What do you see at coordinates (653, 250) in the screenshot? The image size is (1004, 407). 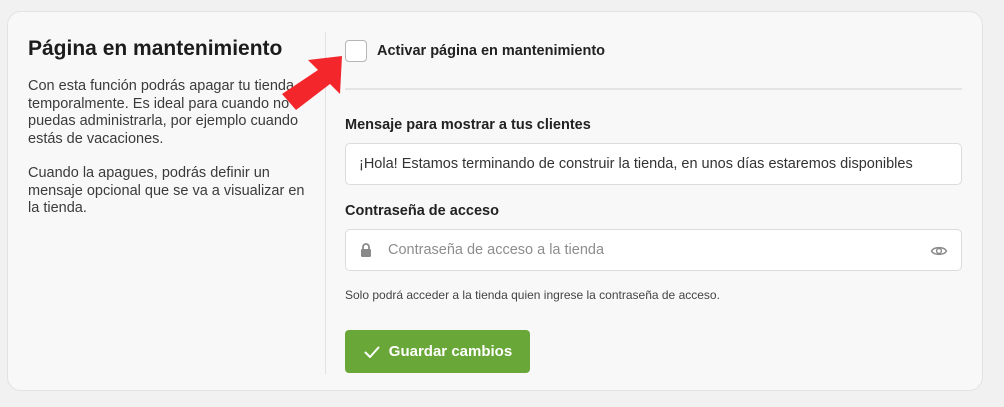 I see `password-input: Contraseña de acceso a la tienda` at bounding box center [653, 250].